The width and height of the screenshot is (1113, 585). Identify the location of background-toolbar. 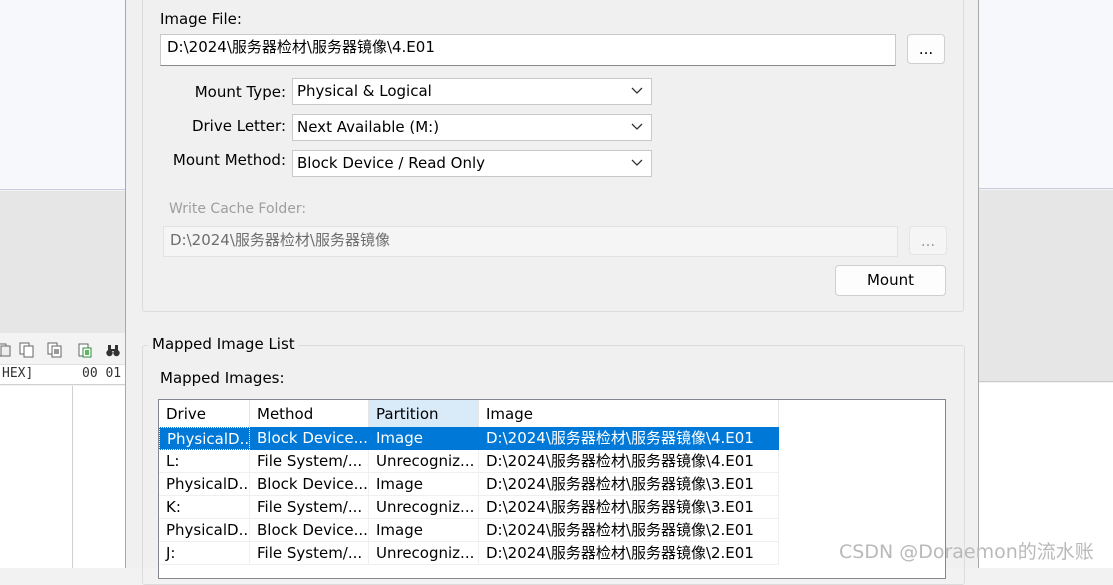
(62, 349).